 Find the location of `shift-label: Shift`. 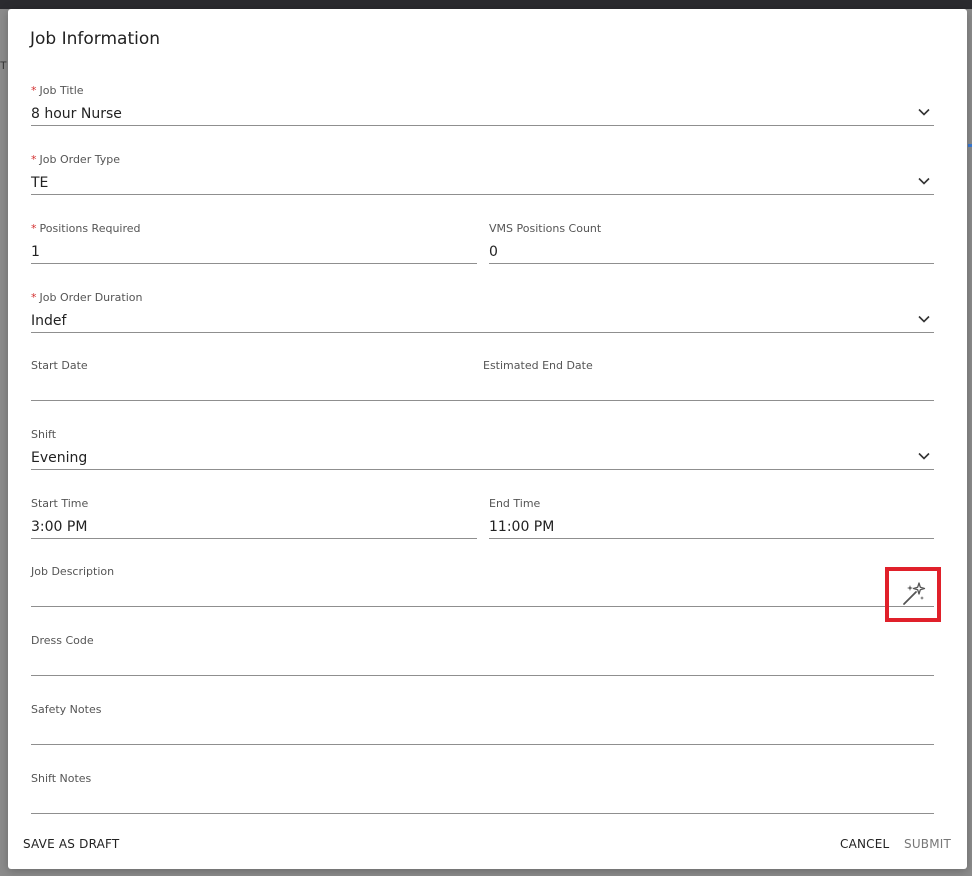

shift-label: Shift is located at coordinates (44, 434).